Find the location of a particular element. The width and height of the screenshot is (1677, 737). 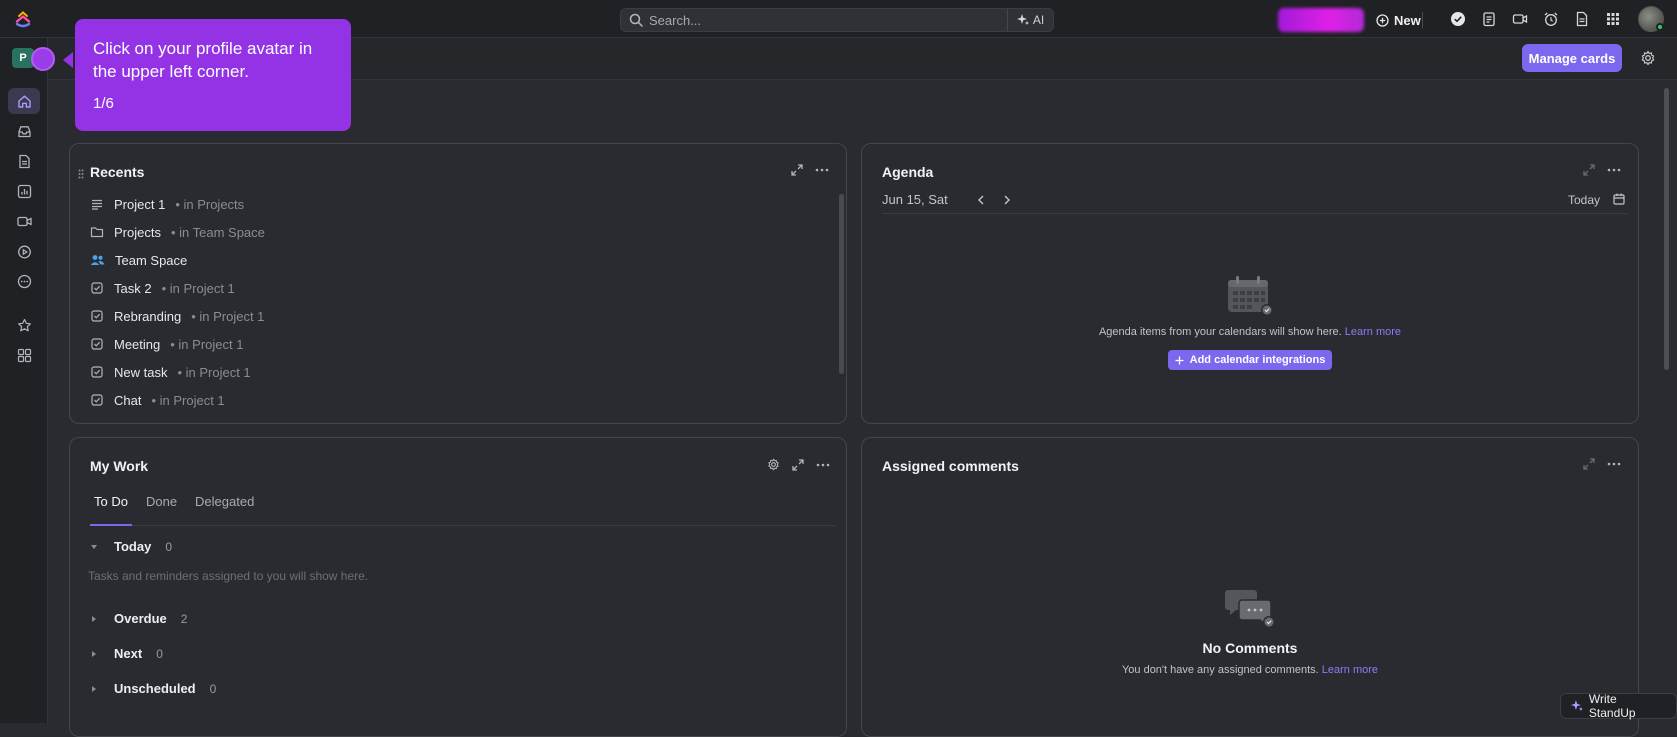

recents-scrollbar is located at coordinates (841, 284).